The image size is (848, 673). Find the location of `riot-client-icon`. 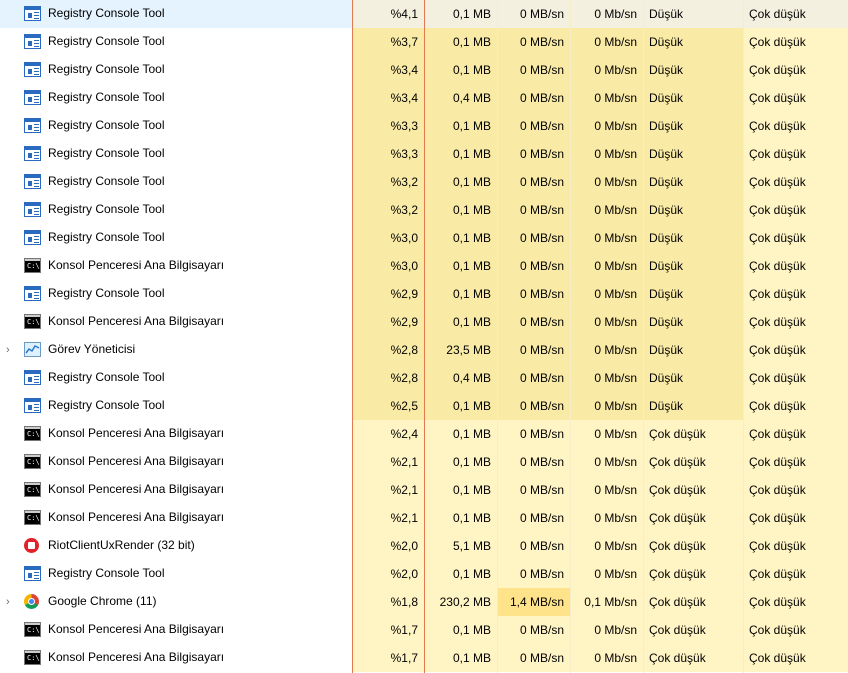

riot-client-icon is located at coordinates (31, 545).